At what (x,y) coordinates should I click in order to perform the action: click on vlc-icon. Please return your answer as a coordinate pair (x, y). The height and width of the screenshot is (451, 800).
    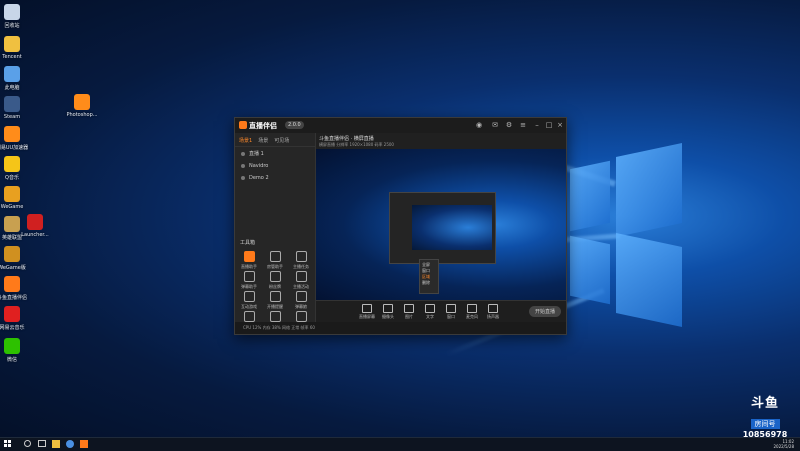
    Looking at the image, I should click on (12, 134).